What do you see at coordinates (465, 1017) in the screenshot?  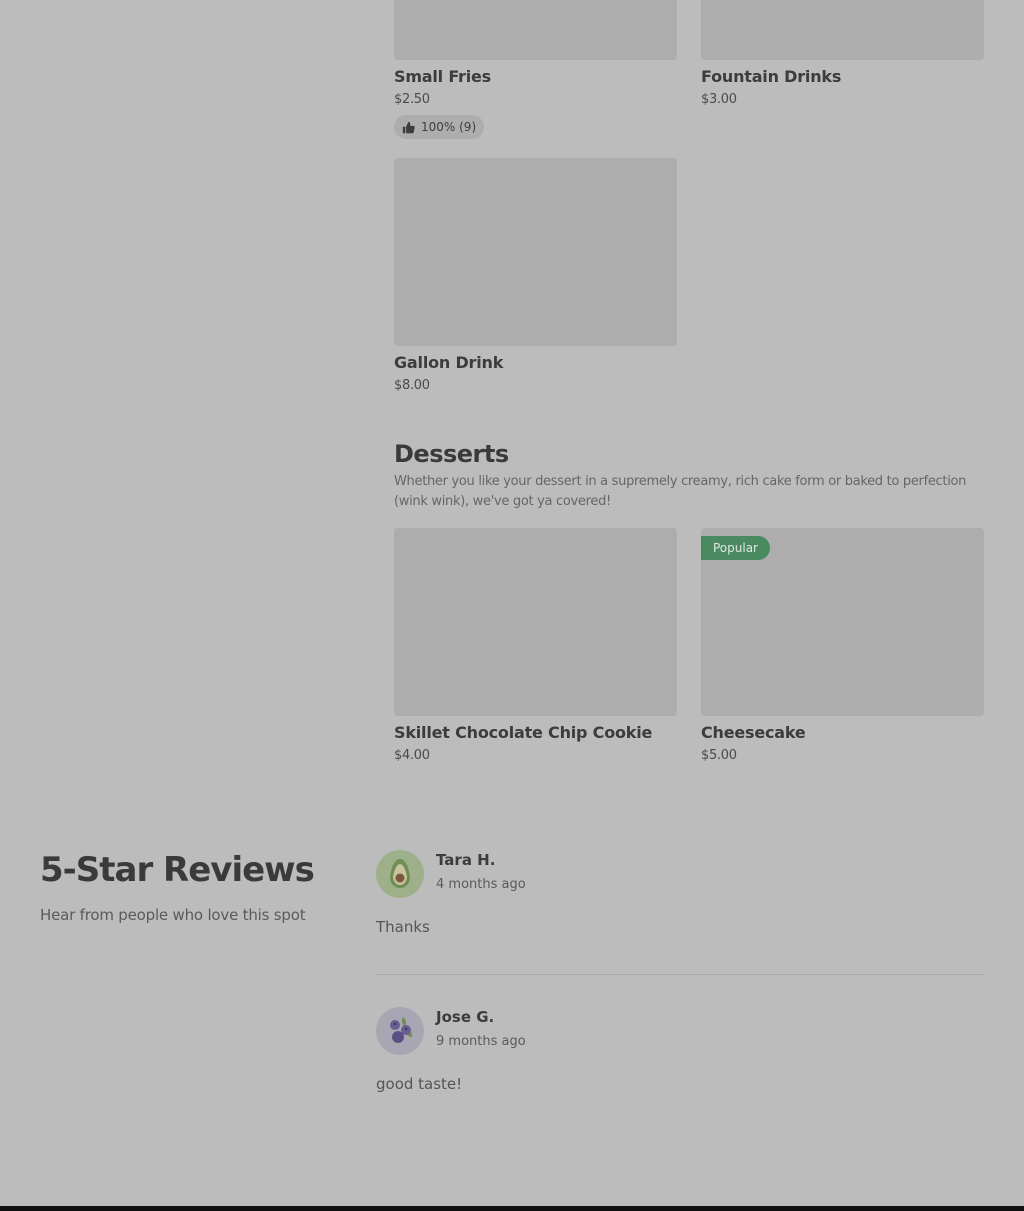 I see `reviewer-name: Jose G.` at bounding box center [465, 1017].